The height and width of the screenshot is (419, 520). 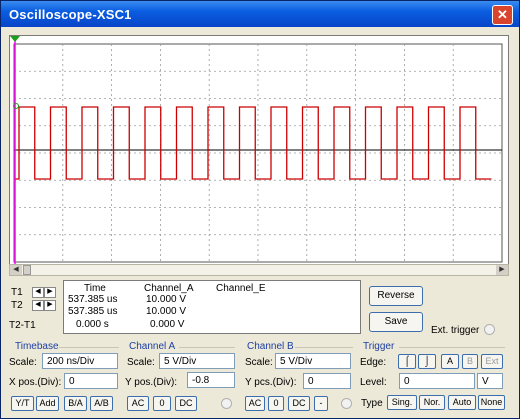 What do you see at coordinates (91, 381) in the screenshot?
I see `timebase-xpos-input: 0` at bounding box center [91, 381].